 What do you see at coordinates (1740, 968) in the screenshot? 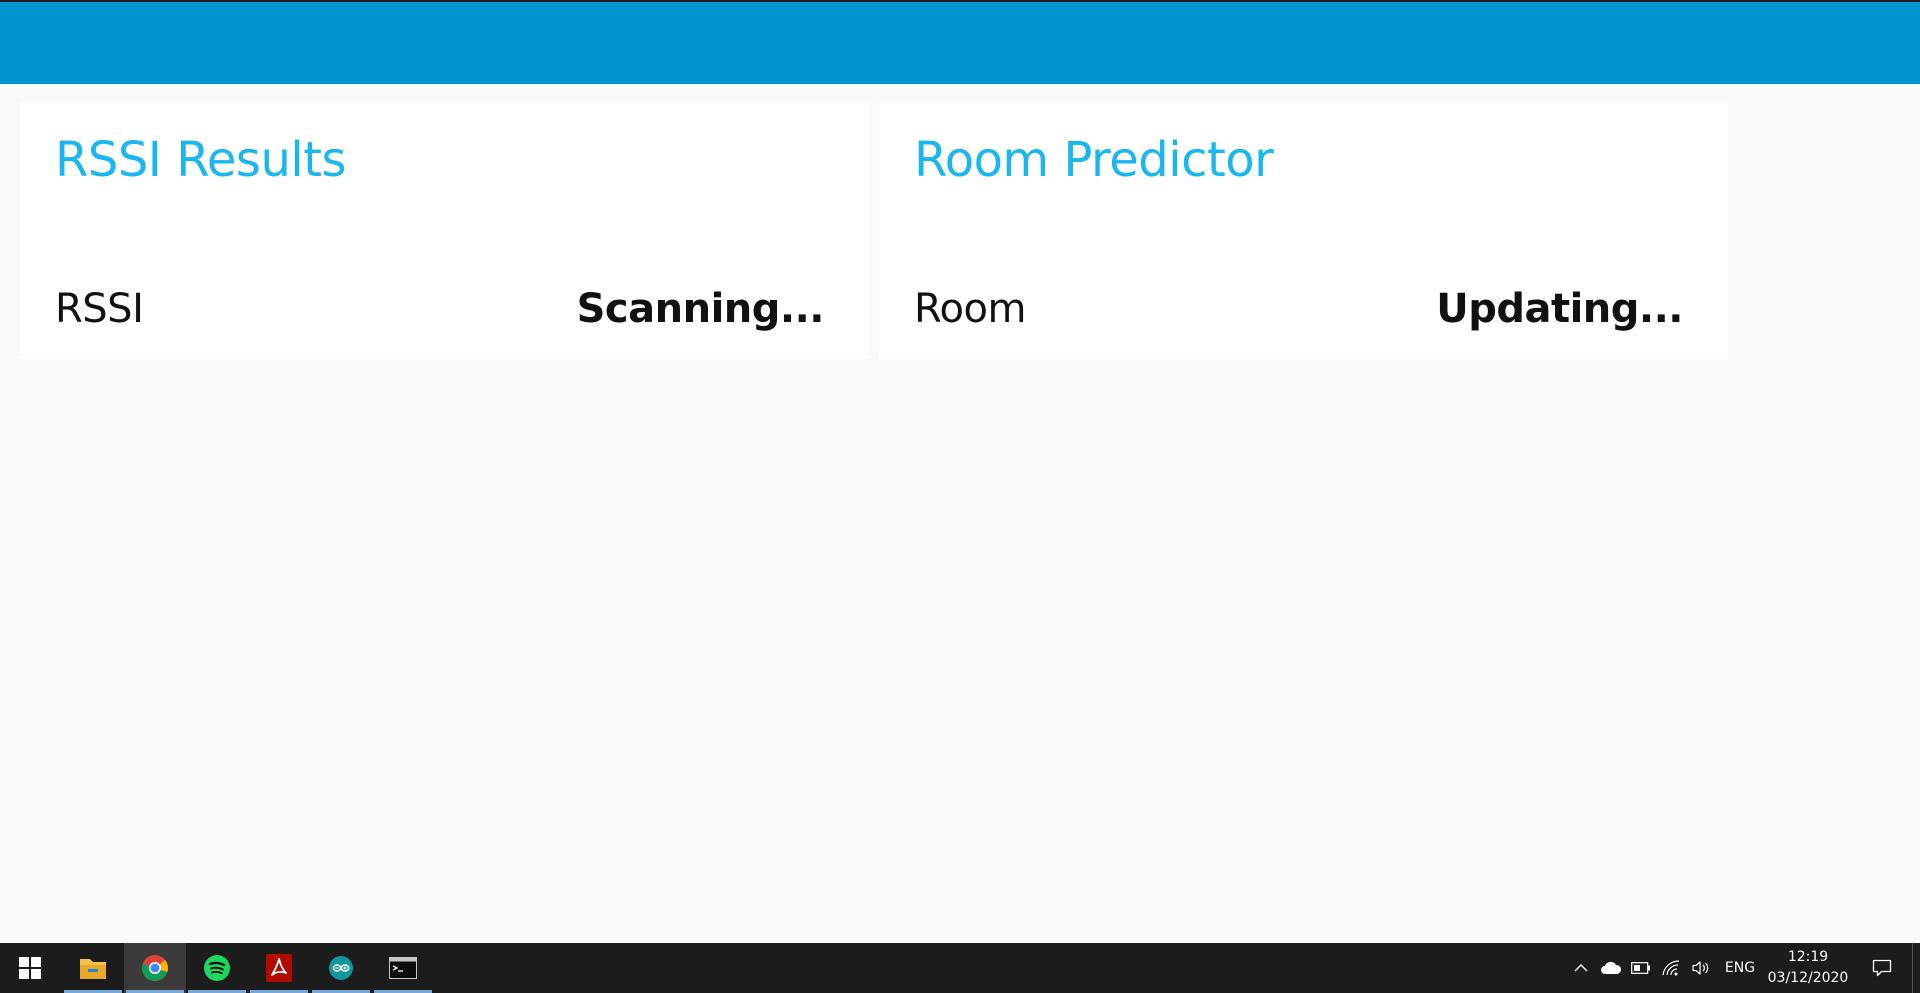
I see `input-language-indicator: ENG` at bounding box center [1740, 968].